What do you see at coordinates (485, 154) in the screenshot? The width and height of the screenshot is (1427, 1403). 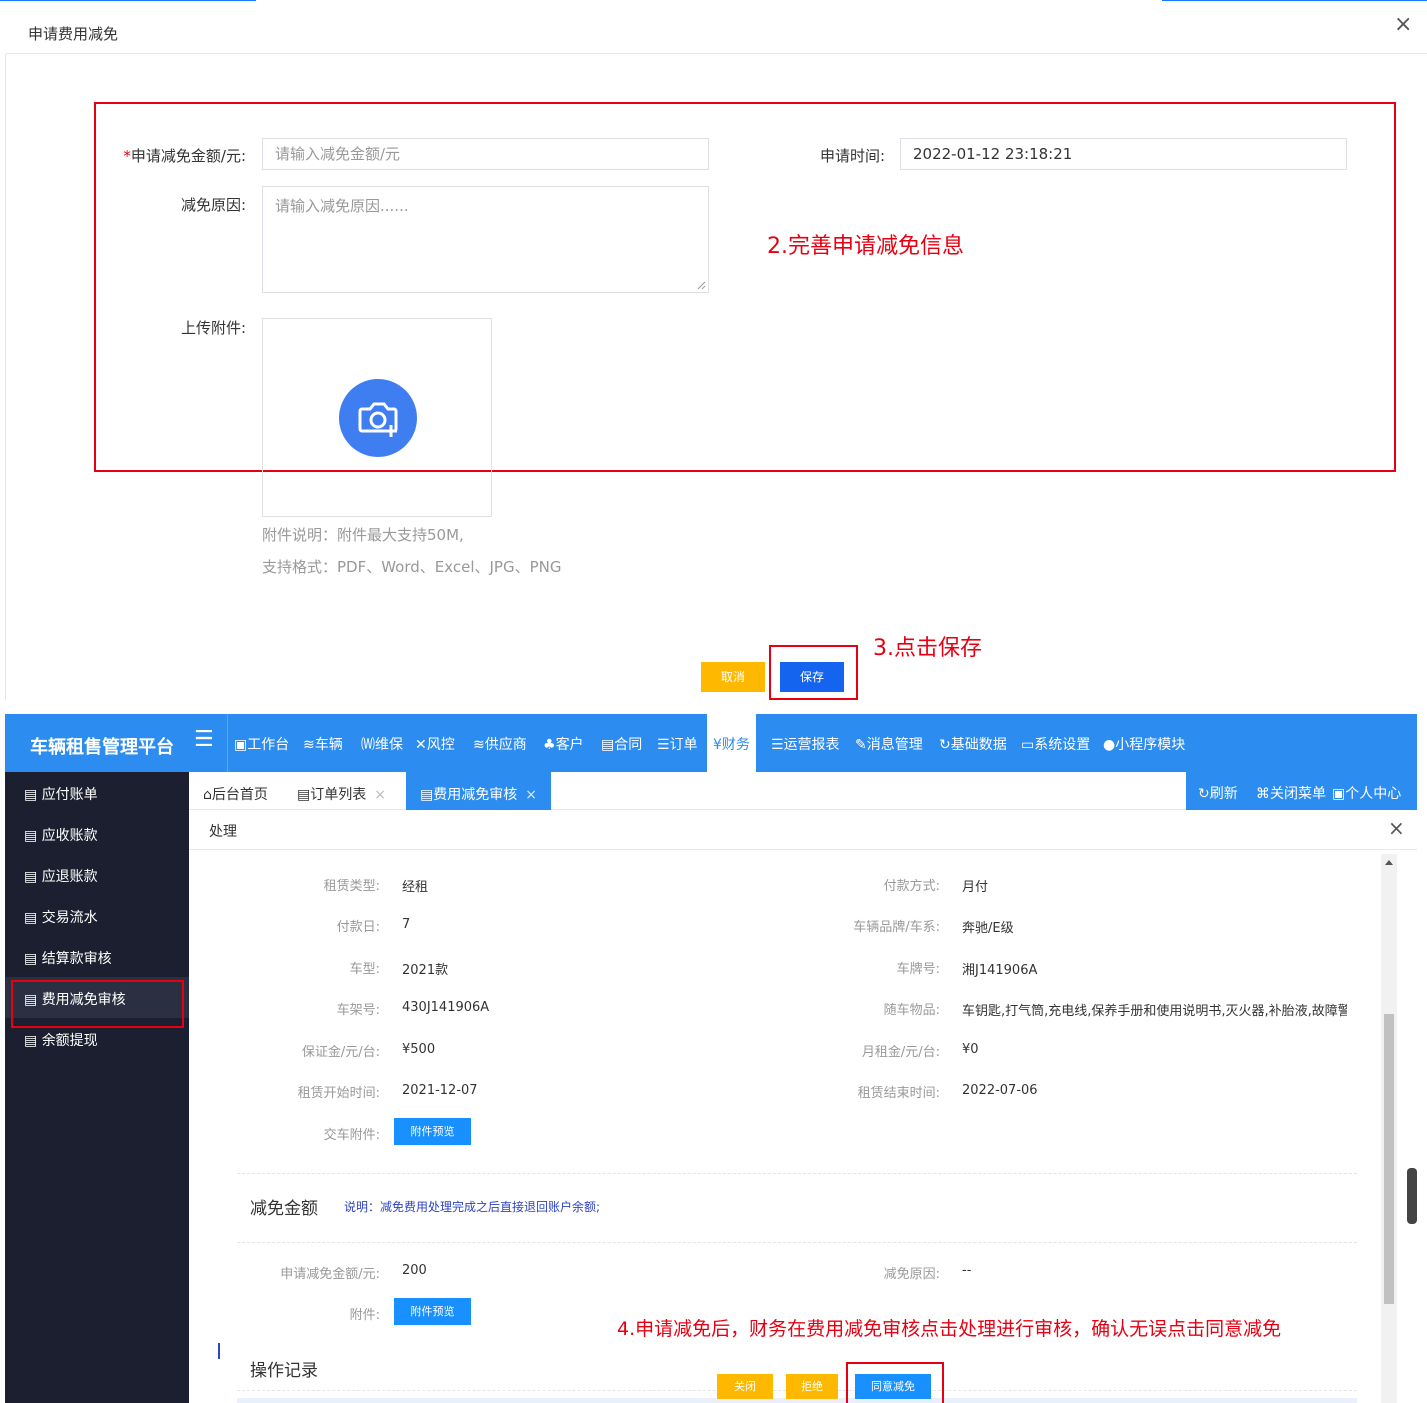 I see `amount-input: 请输入减免金额/元` at bounding box center [485, 154].